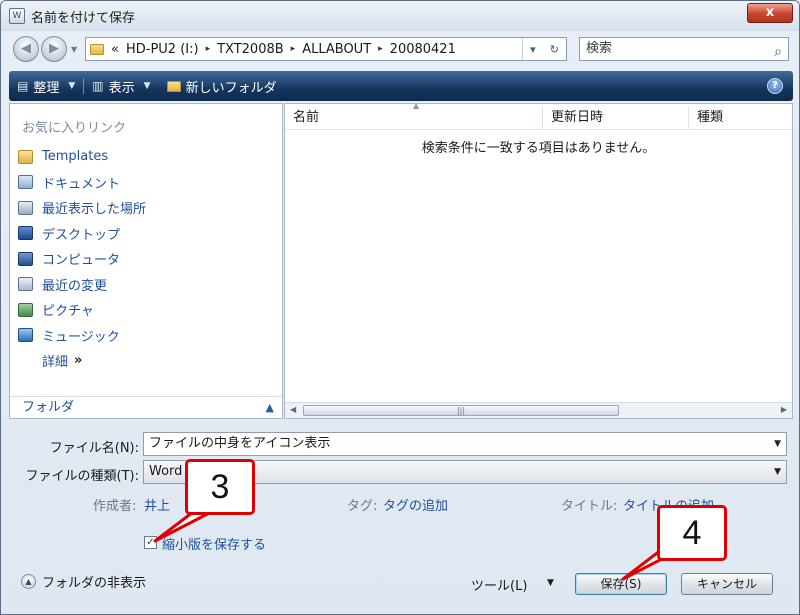 This screenshot has height=615, width=800. Describe the element at coordinates (55, 362) in the screenshot. I see `more-label: 詳細` at that location.